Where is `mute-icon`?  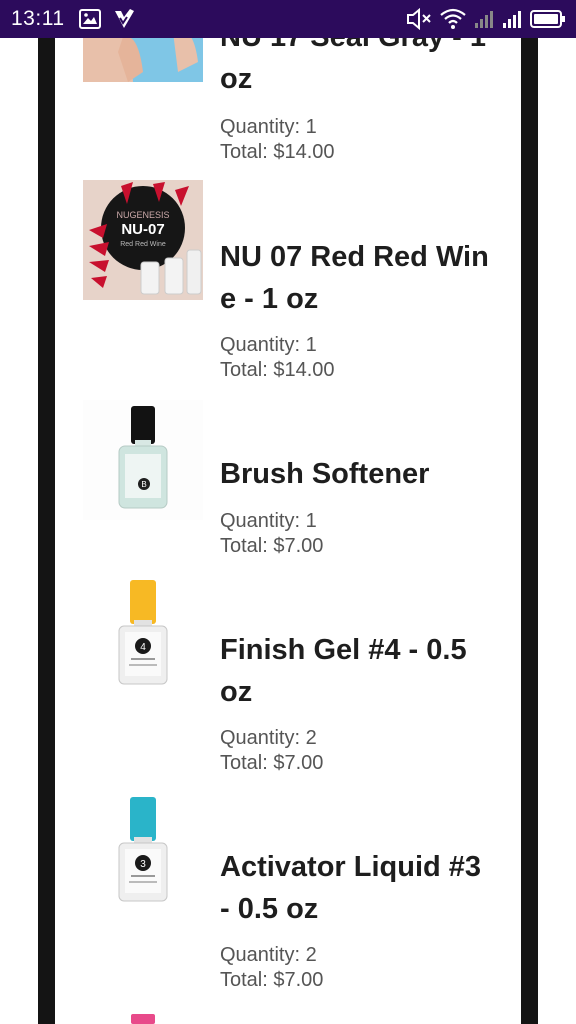
mute-icon is located at coordinates (419, 19).